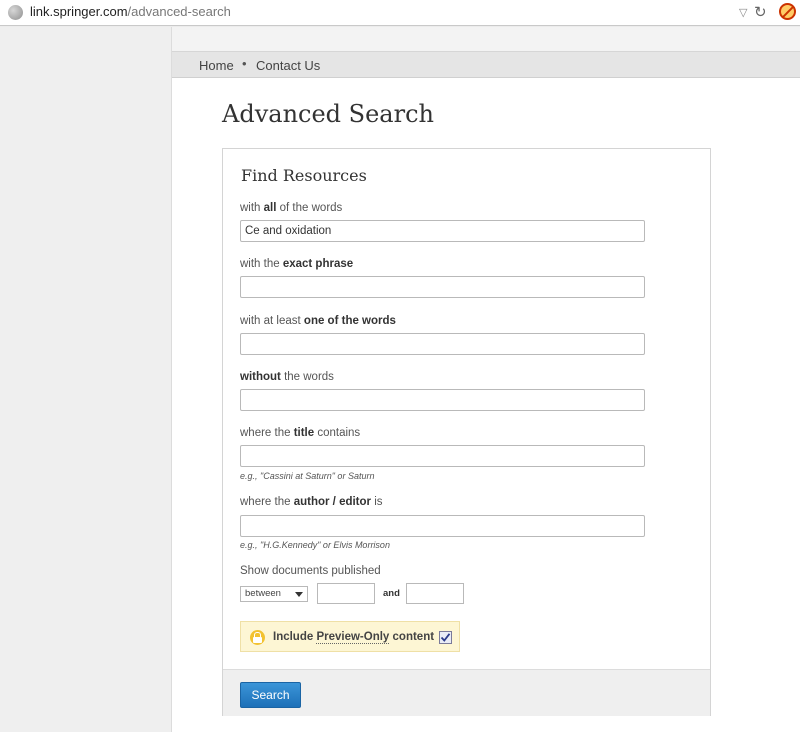  Describe the element at coordinates (442, 287) in the screenshot. I see `exact-phrase-input` at that location.